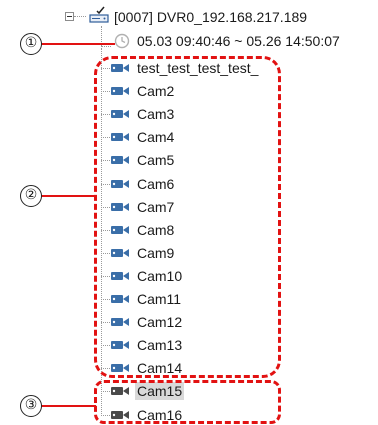 This screenshot has width=378, height=425. What do you see at coordinates (238, 41) in the screenshot?
I see `recording-time-range: 05.03 09:40:46 ~ 05.26 14:50:07` at bounding box center [238, 41].